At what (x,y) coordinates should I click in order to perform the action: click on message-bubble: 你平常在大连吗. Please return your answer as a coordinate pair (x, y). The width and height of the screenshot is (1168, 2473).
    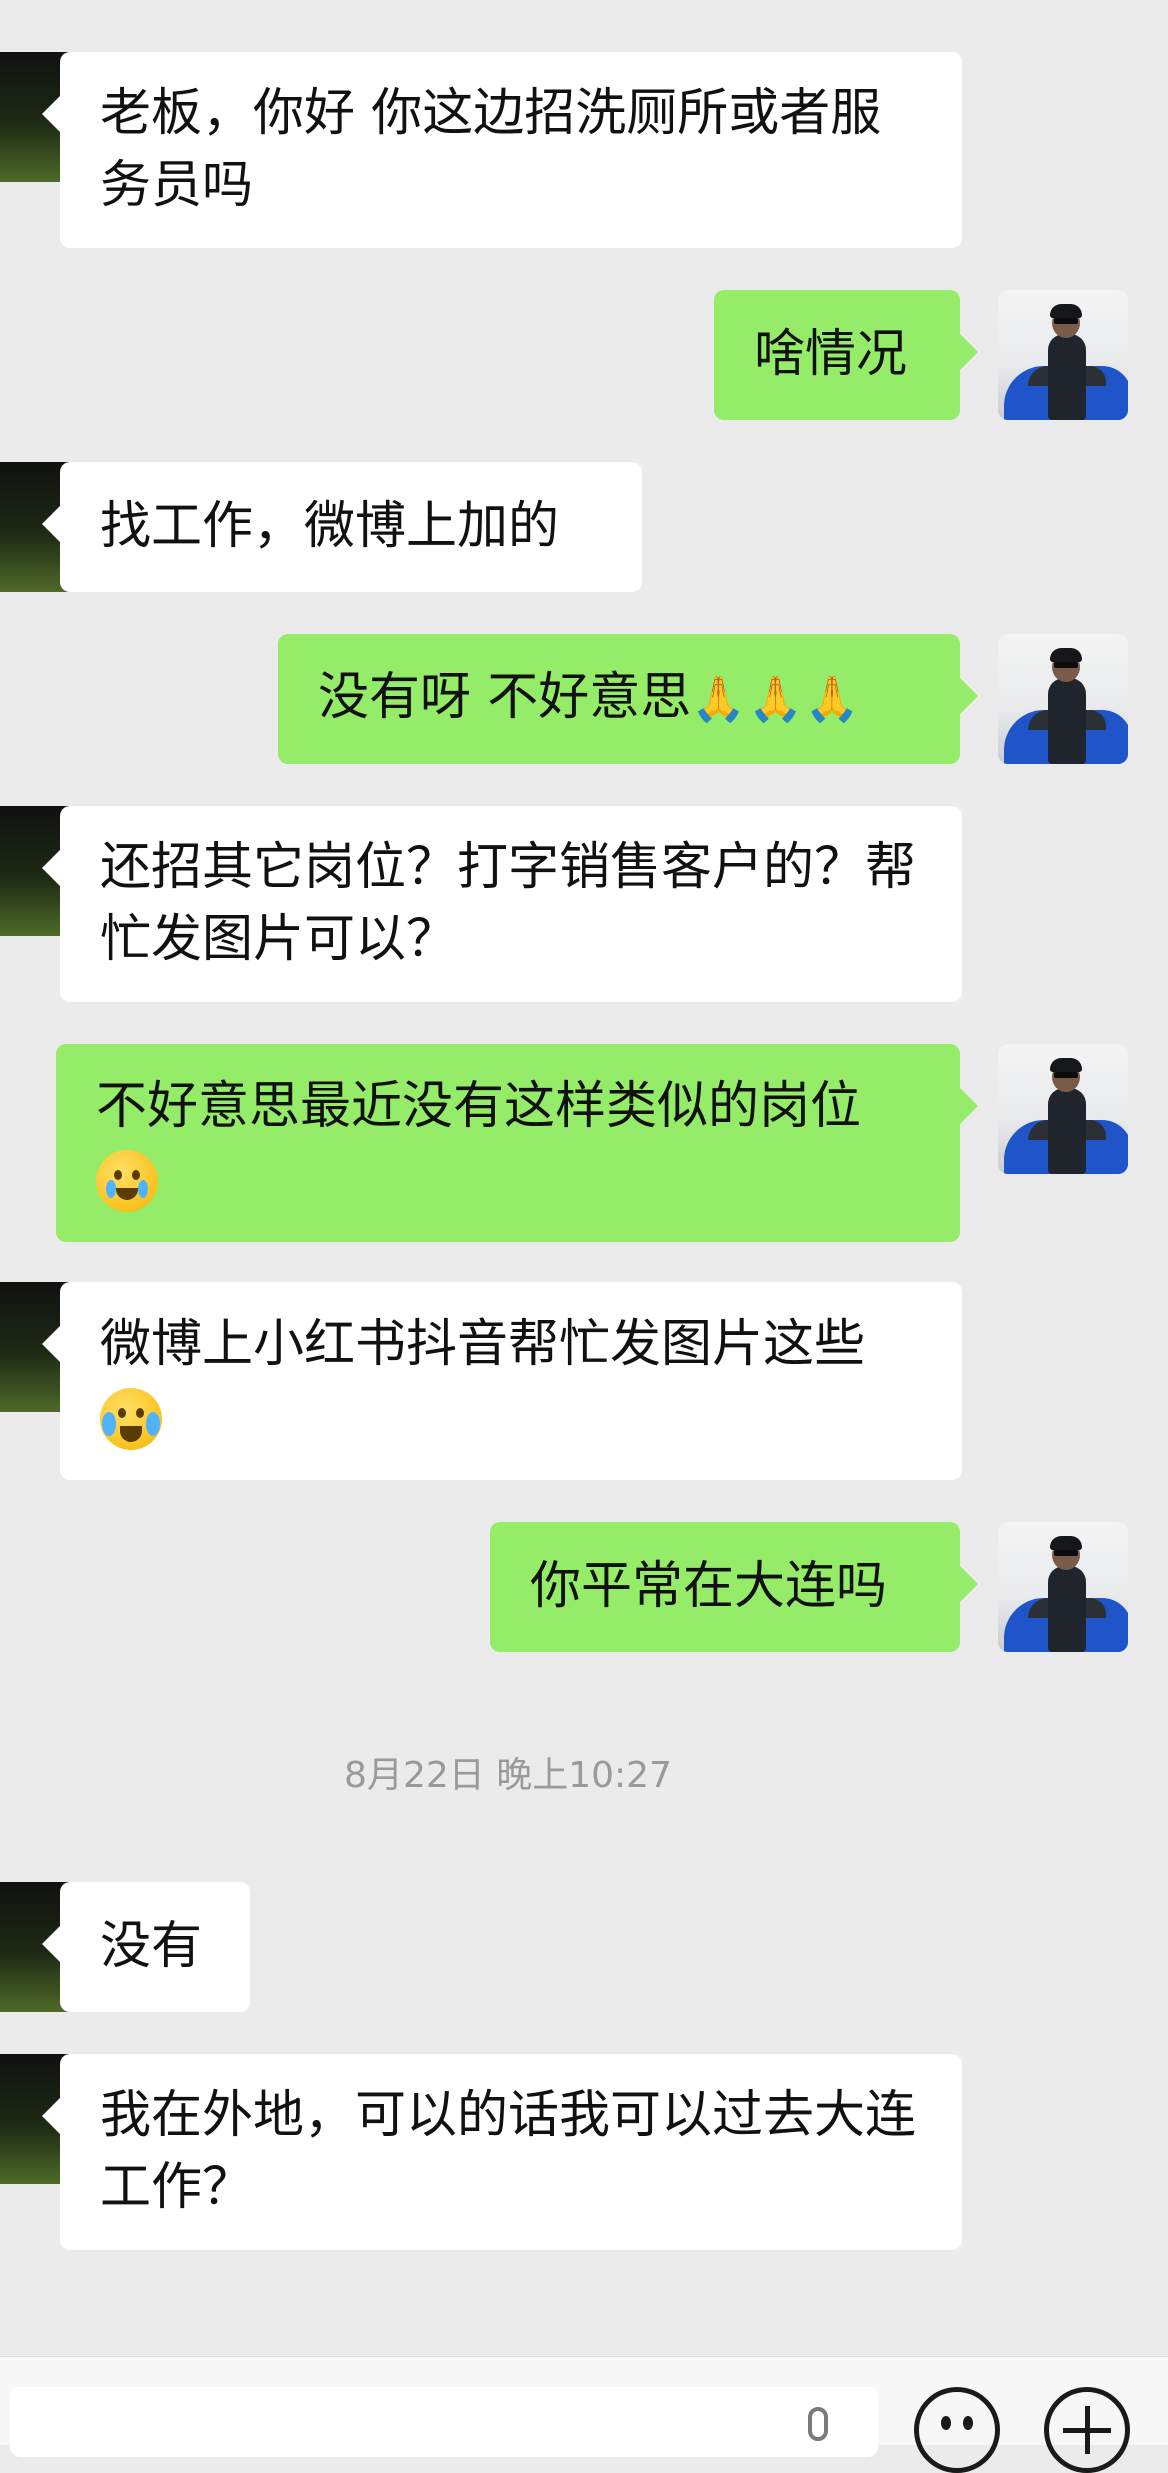
    Looking at the image, I should click on (725, 1587).